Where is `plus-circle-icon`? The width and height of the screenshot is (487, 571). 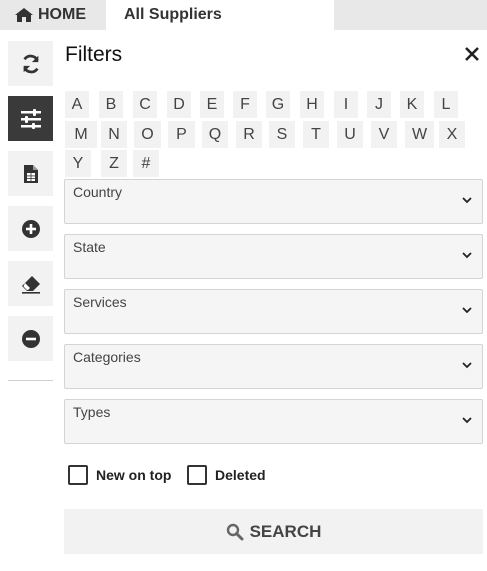
plus-circle-icon is located at coordinates (30, 228).